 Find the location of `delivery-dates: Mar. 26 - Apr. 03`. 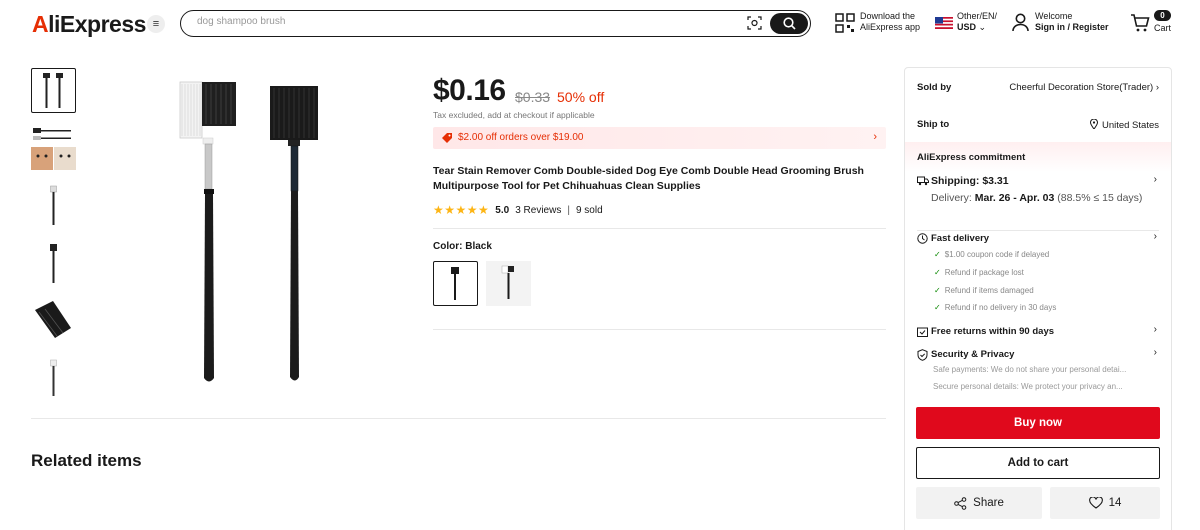

delivery-dates: Mar. 26 - Apr. 03 is located at coordinates (1014, 198).